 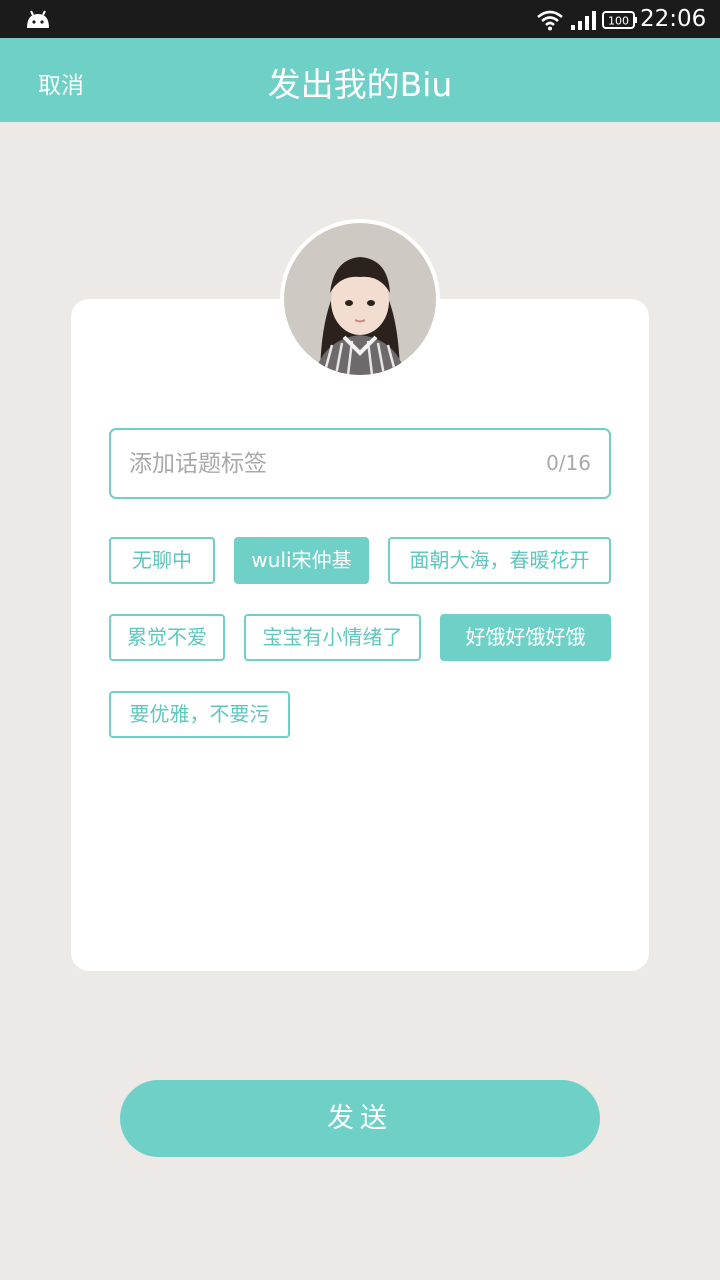 I want to click on tag-chip: 宝宝有小情绪了, so click(x=332, y=637).